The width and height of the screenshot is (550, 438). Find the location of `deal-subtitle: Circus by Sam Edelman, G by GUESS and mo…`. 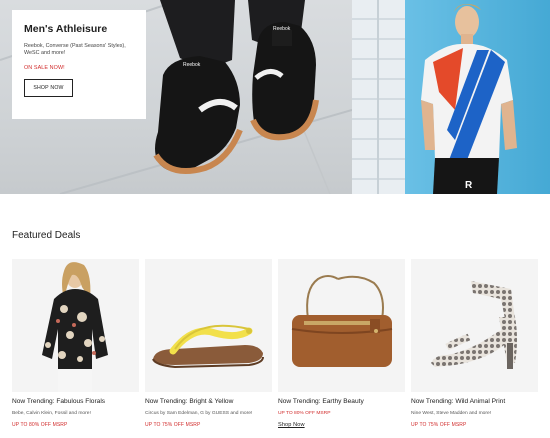

deal-subtitle: Circus by Sam Edelman, G by GUESS and mo… is located at coordinates (199, 413).